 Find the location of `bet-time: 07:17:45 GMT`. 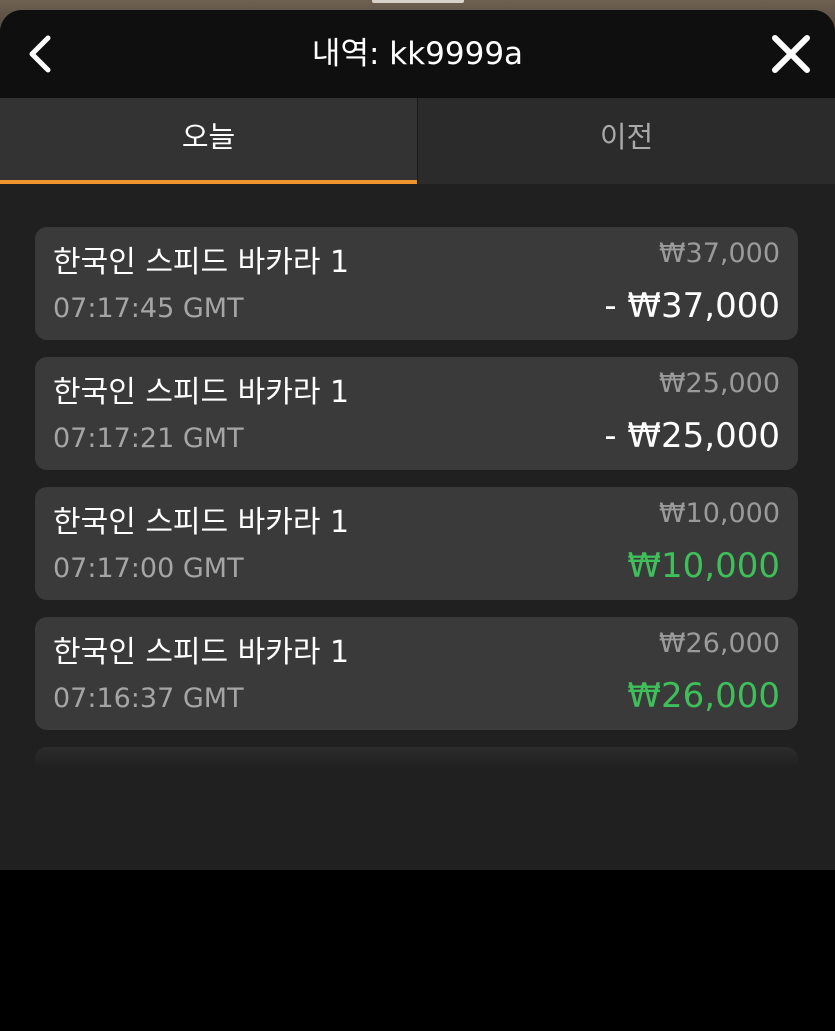

bet-time: 07:17:45 GMT is located at coordinates (148, 308).